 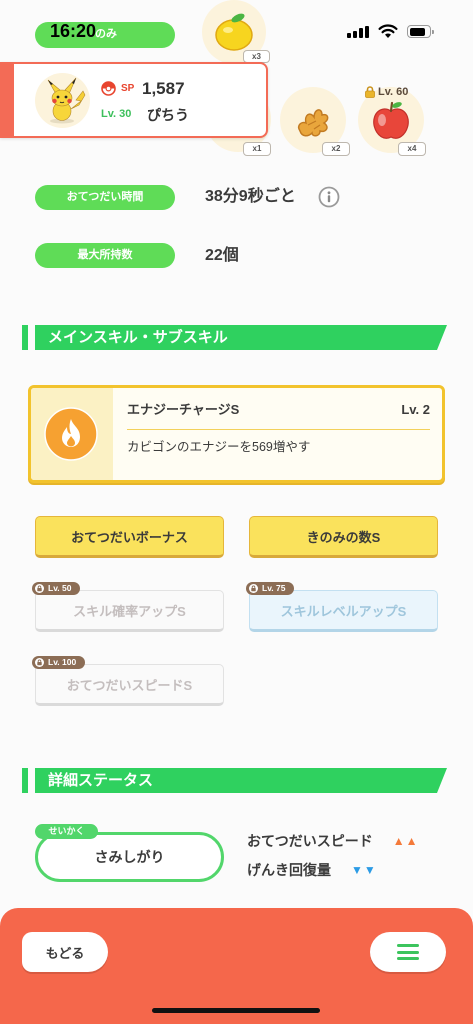 I want to click on sp-label: SP, so click(x=128, y=88).